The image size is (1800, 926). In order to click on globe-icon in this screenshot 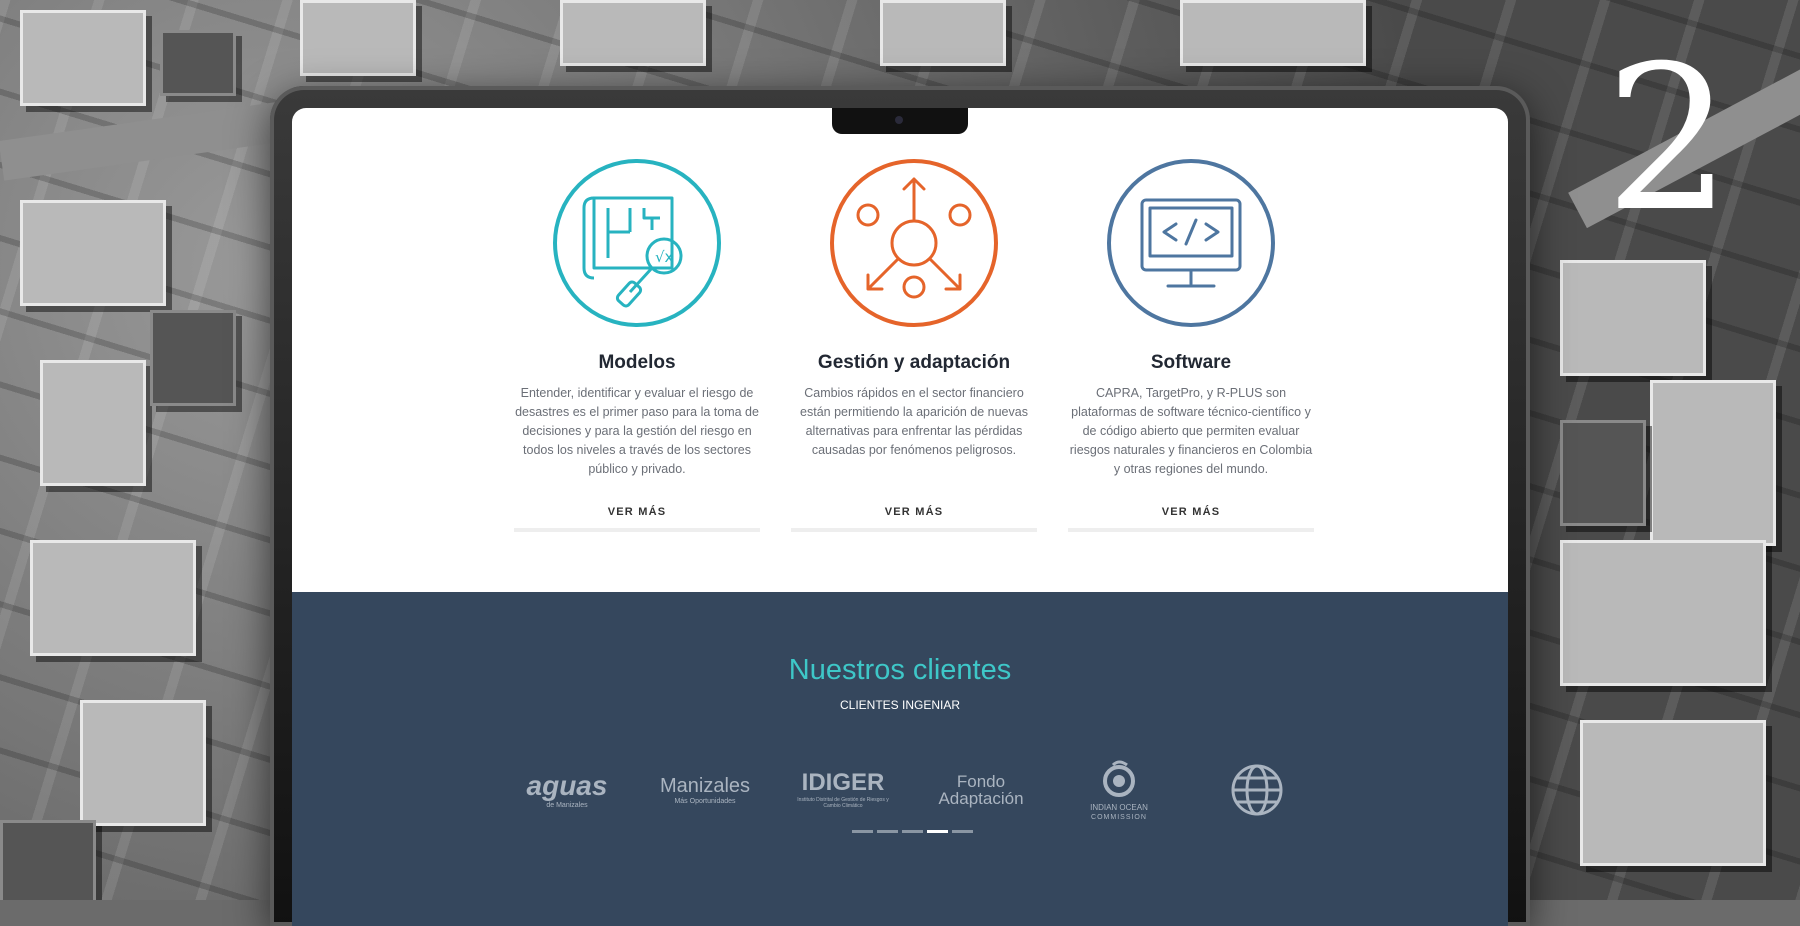, I will do `click(1257, 790)`.